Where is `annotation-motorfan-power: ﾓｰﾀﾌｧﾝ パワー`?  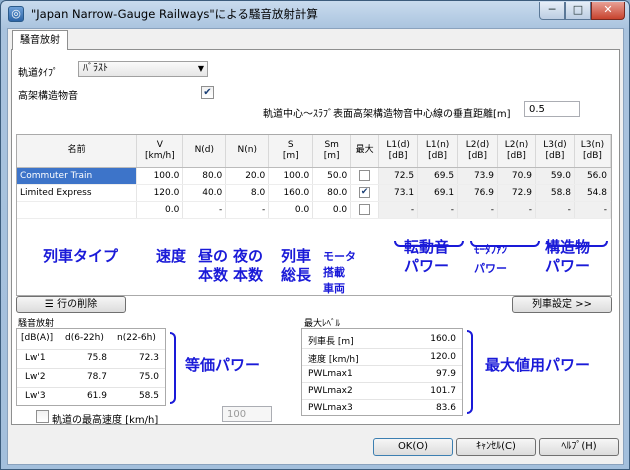
annotation-motorfan-power: ﾓｰﾀﾌｧﾝ パワー is located at coordinates (490, 259).